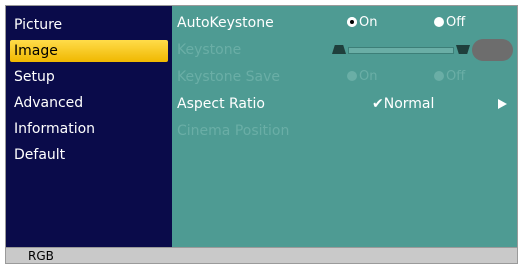 This screenshot has width=525, height=267. Describe the element at coordinates (89, 103) in the screenshot. I see `menu-item-advanced: Advanced` at that location.